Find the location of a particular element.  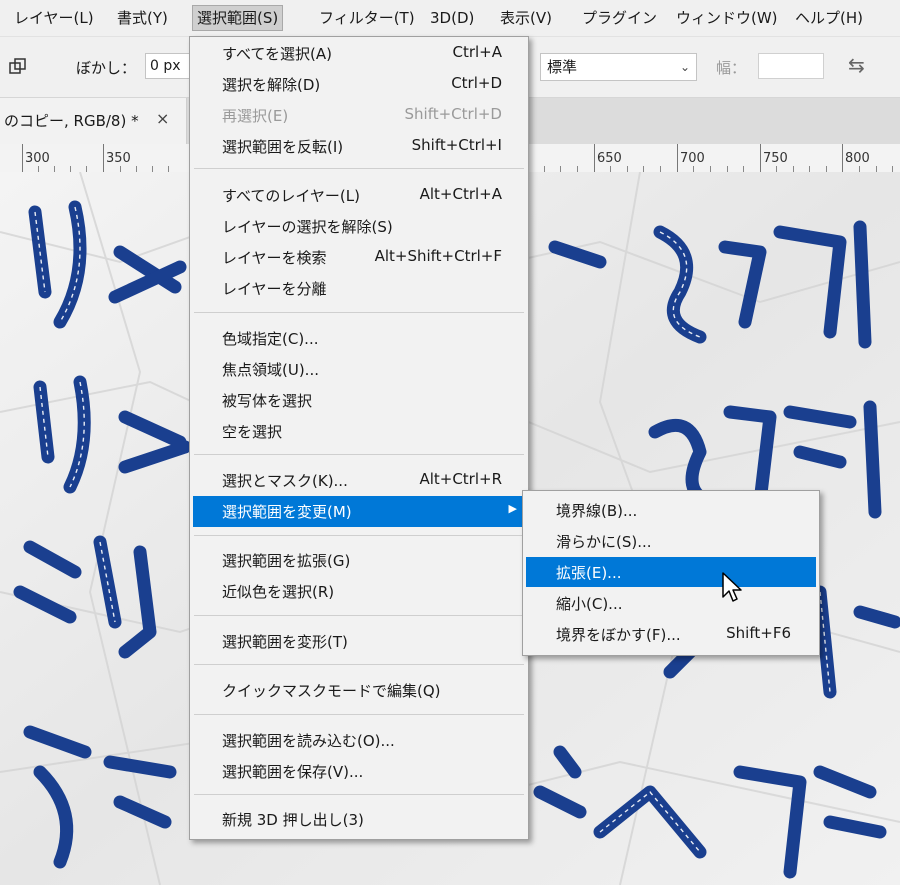

menu-item-reselect: 再選択(E) Shift+Ctrl+D is located at coordinates (362, 115).